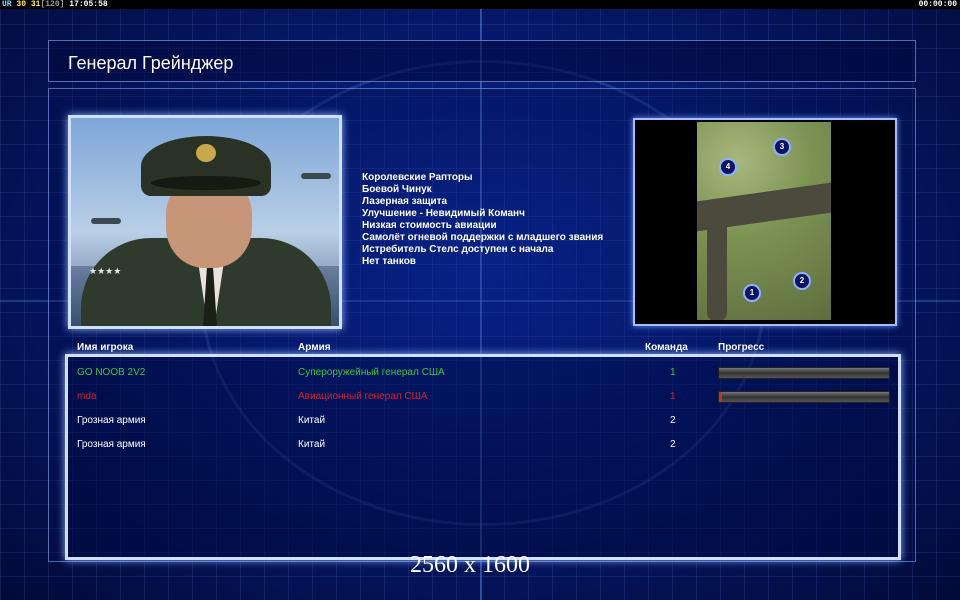 This screenshot has height=600, width=960. I want to click on stat-value-3: [120], so click(52, 4).